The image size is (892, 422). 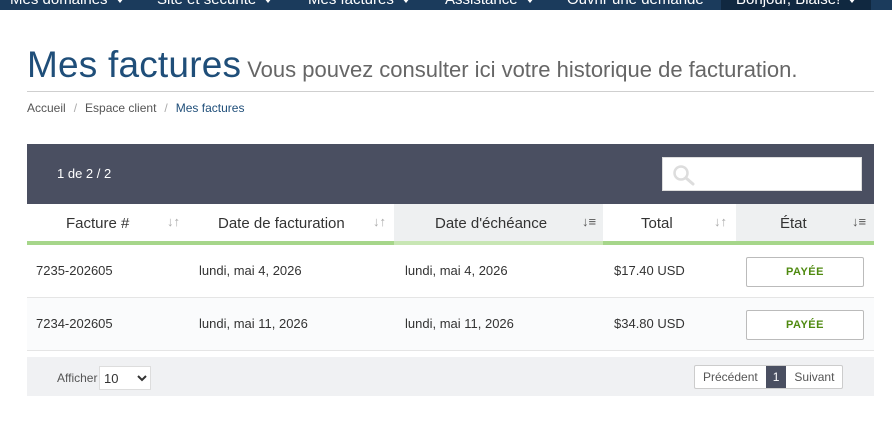 I want to click on table-toolbar: 1 de 2 / 2, so click(x=450, y=174).